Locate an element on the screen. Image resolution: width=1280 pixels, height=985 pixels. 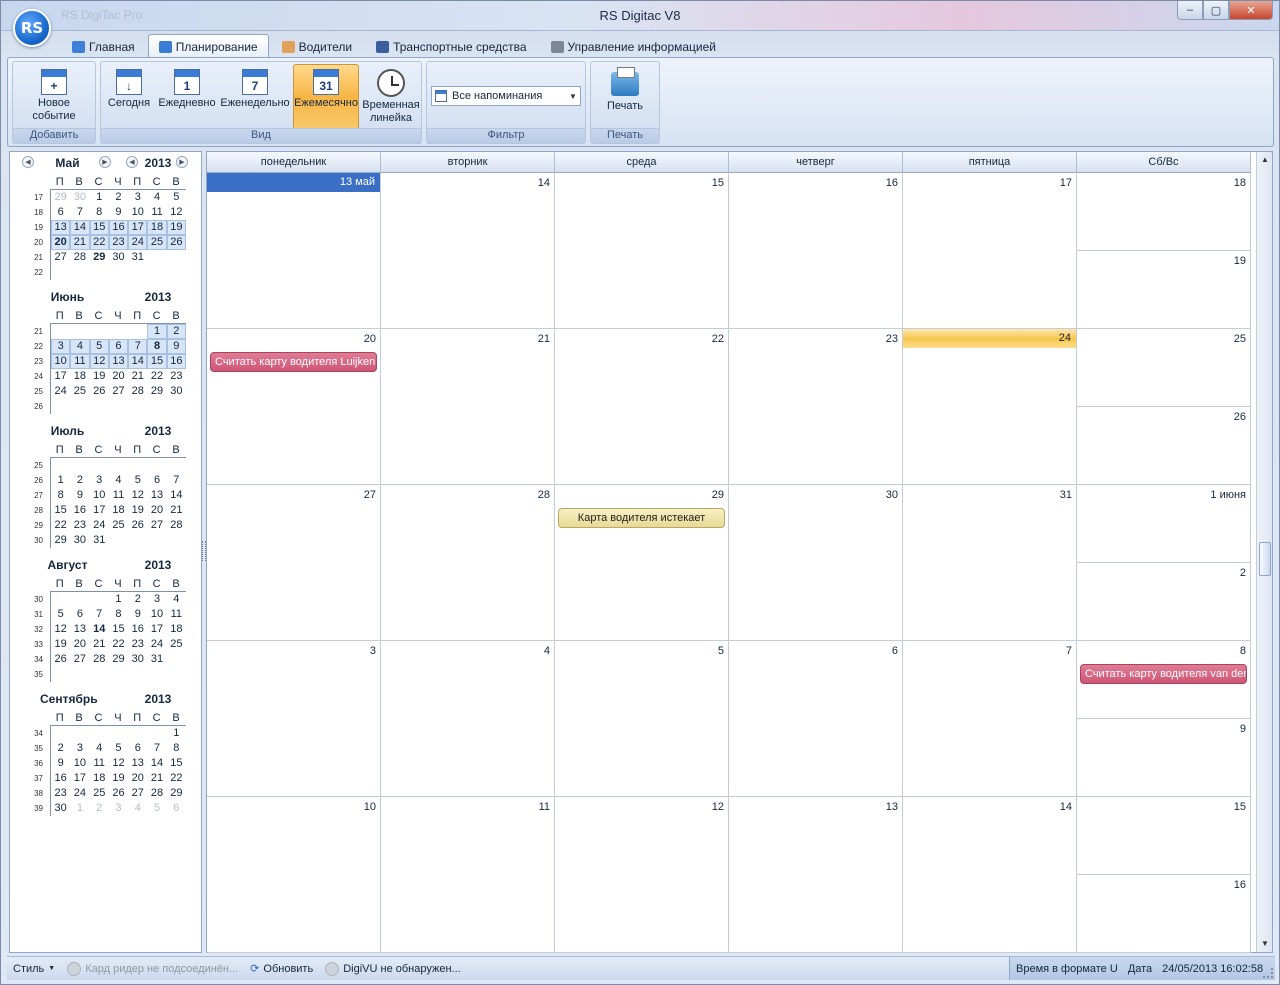
maximize-button: ▢ is located at coordinates (1216, 10).